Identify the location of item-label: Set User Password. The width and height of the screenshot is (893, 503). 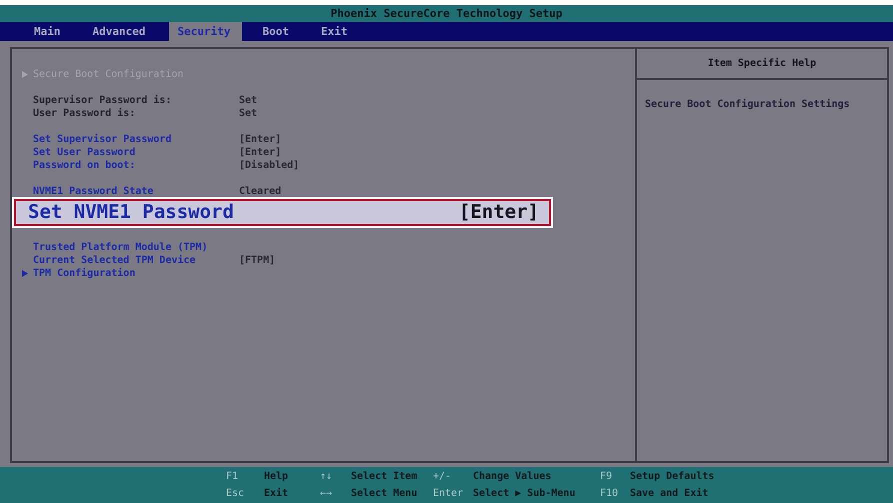
(84, 152).